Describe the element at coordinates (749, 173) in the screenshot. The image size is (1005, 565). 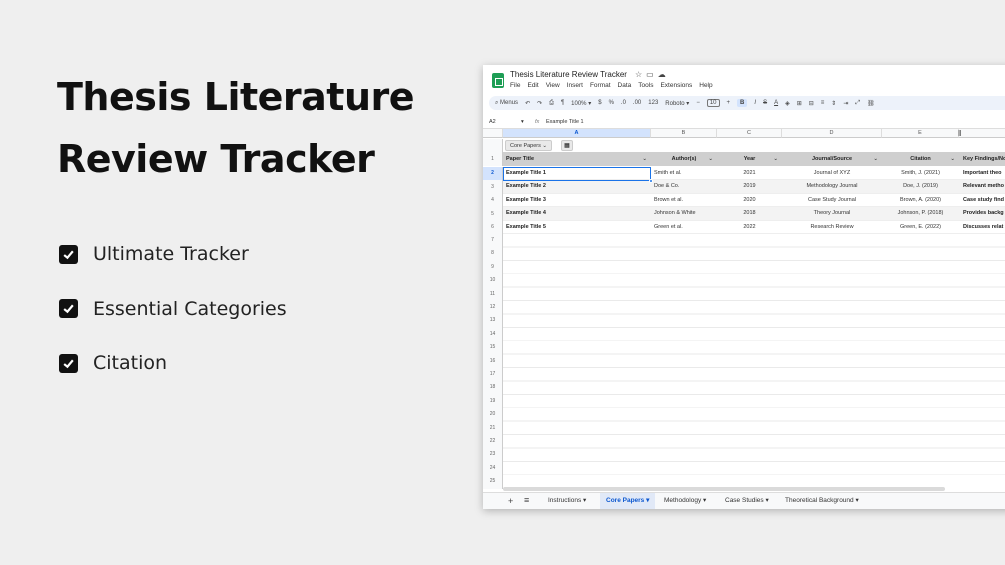
I see `cell-year: 2021` at that location.